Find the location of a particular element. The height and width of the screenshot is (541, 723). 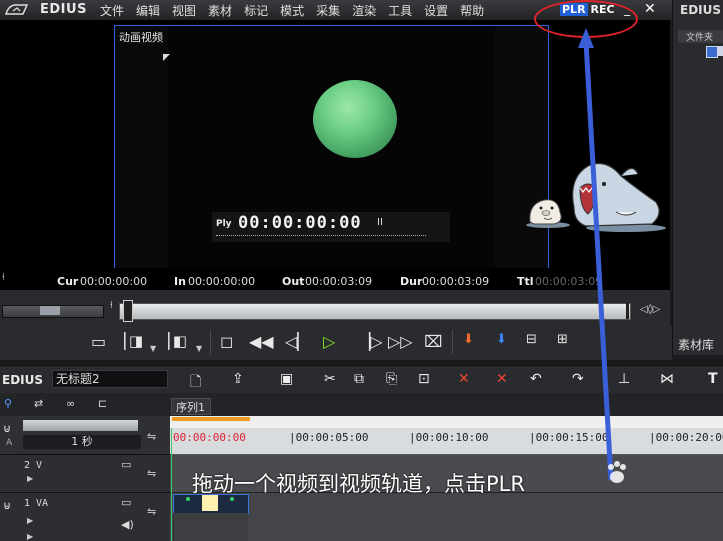

cur-timecode: 00:00:00:00 is located at coordinates (113, 281).